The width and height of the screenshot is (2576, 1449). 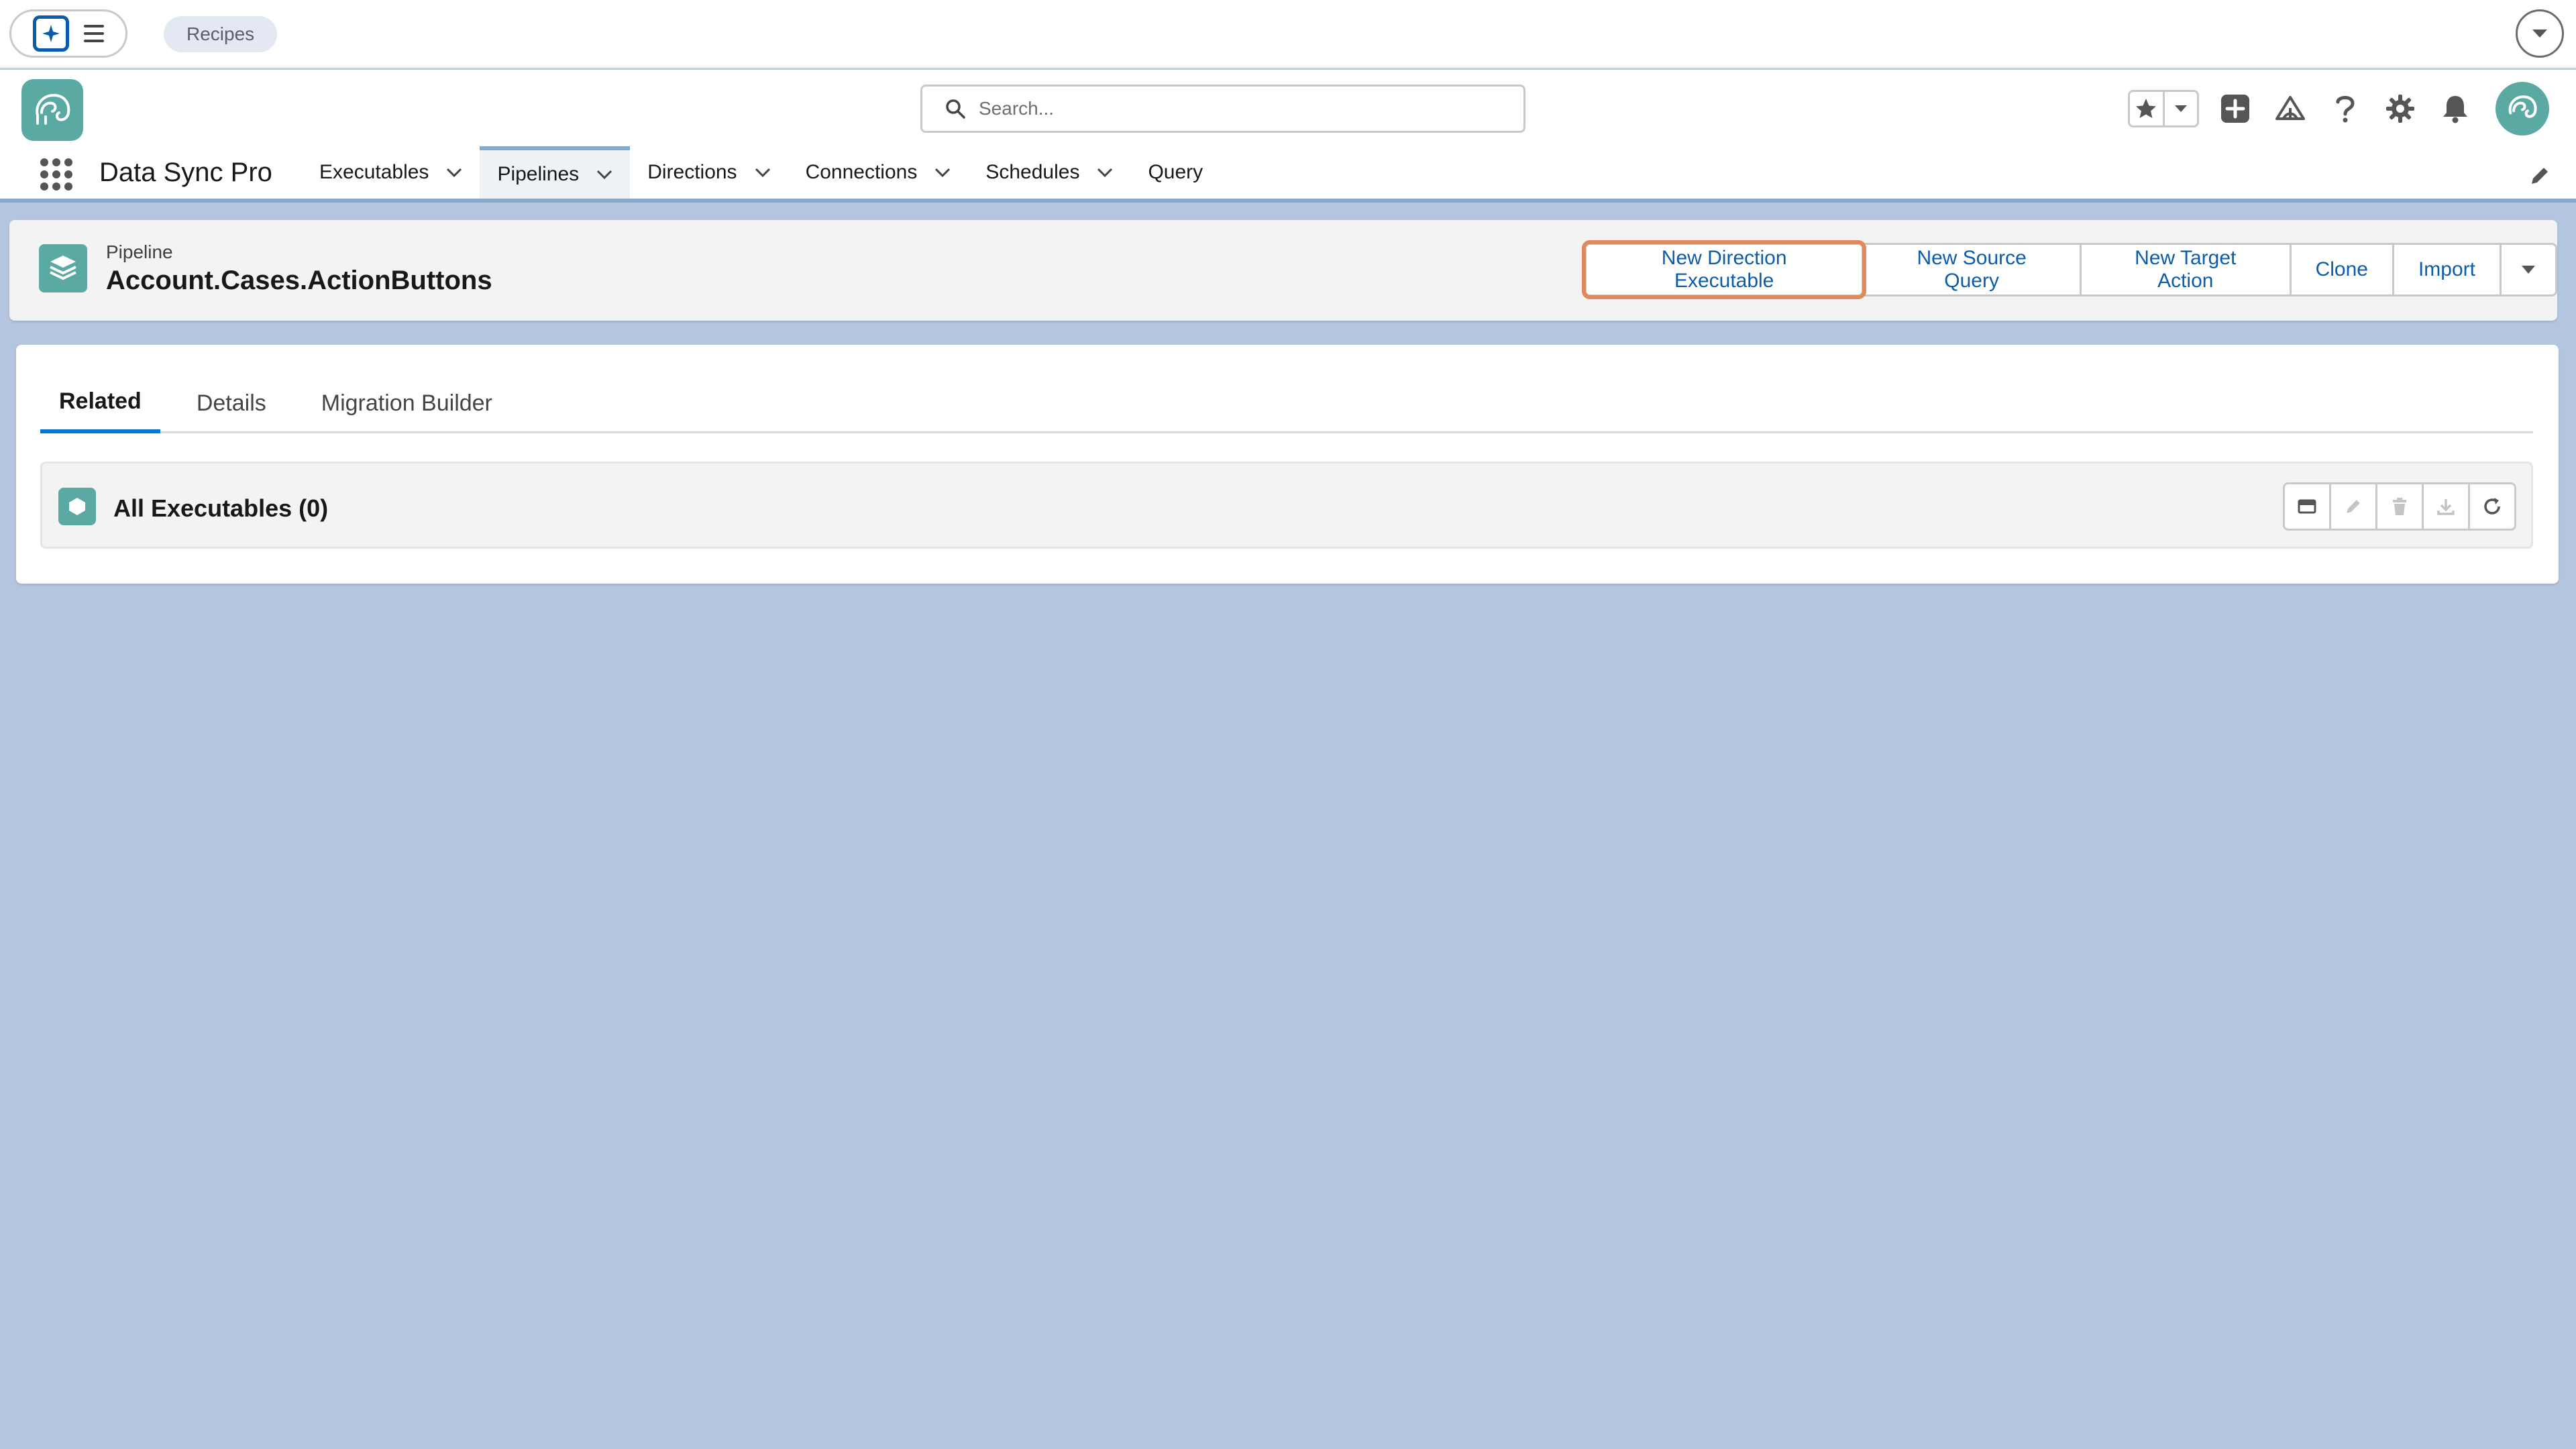 I want to click on app-name: Data Sync Pro, so click(x=185, y=172).